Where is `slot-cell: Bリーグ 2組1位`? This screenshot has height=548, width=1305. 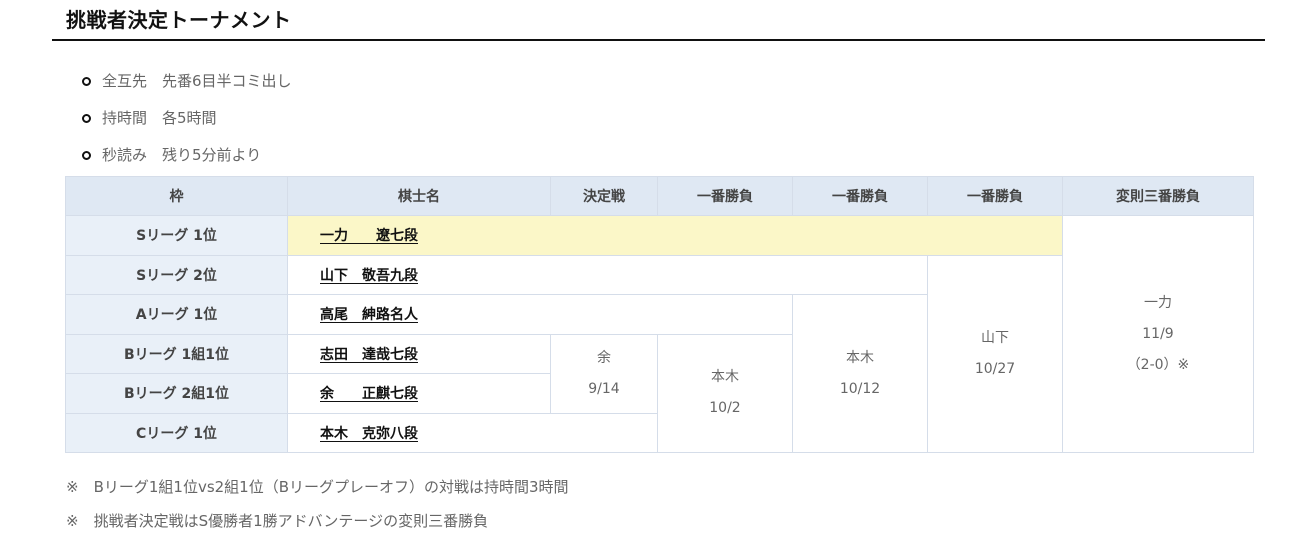 slot-cell: Bリーグ 2組1位 is located at coordinates (176, 393).